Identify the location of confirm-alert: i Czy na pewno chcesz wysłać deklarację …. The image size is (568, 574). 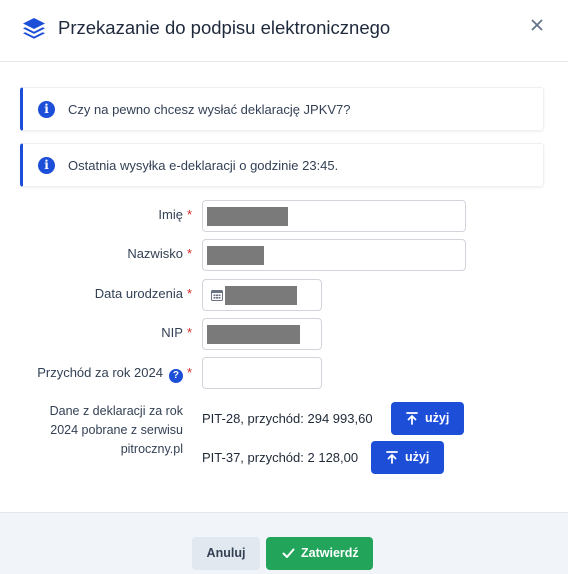
(282, 109).